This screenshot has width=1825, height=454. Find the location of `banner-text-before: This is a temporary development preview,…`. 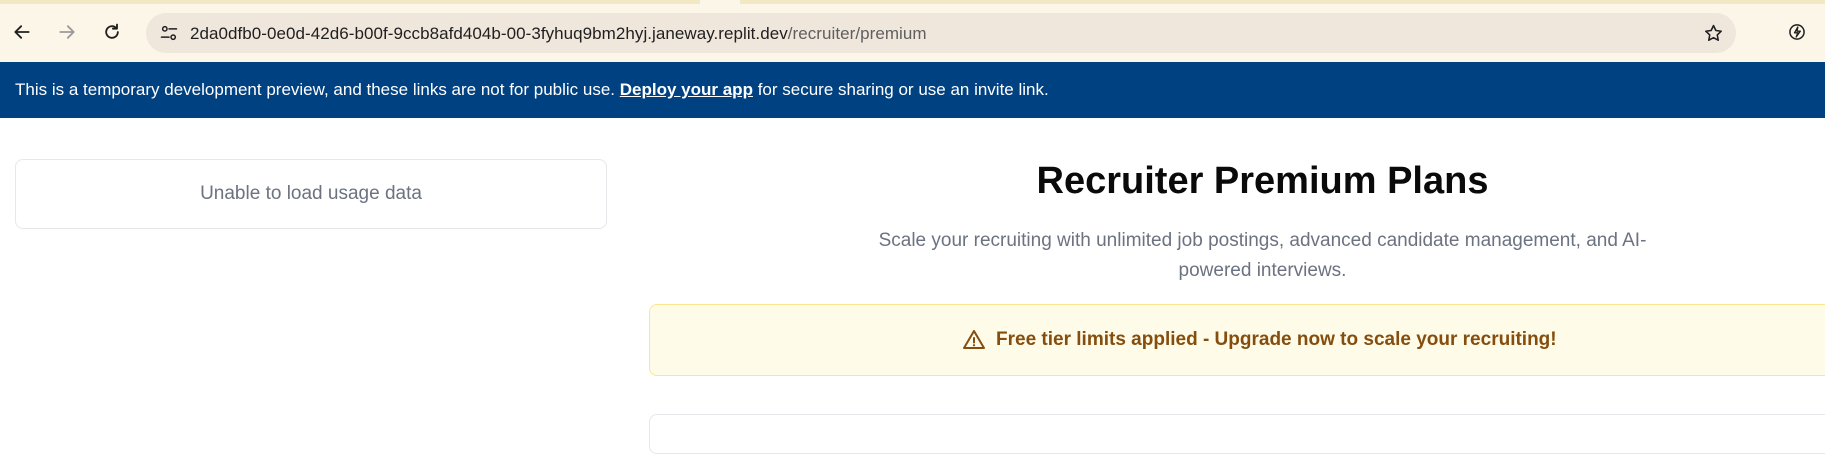

banner-text-before: This is a temporary development preview,… is located at coordinates (315, 89).